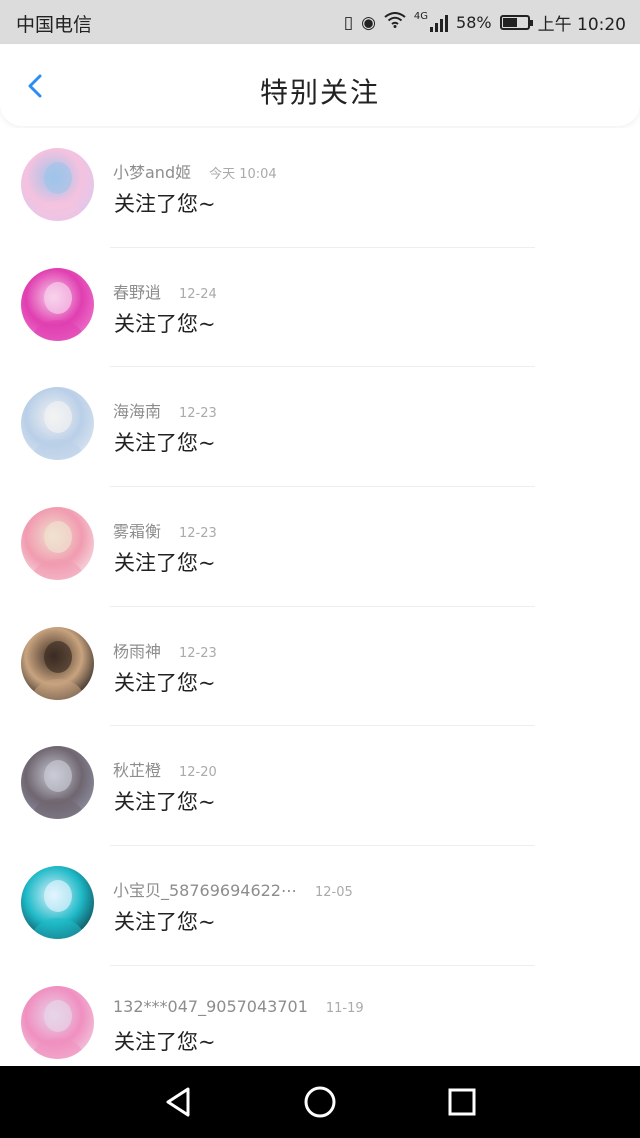 This screenshot has width=640, height=1138. What do you see at coordinates (344, 1008) in the screenshot?
I see `timestamp: 11-19` at bounding box center [344, 1008].